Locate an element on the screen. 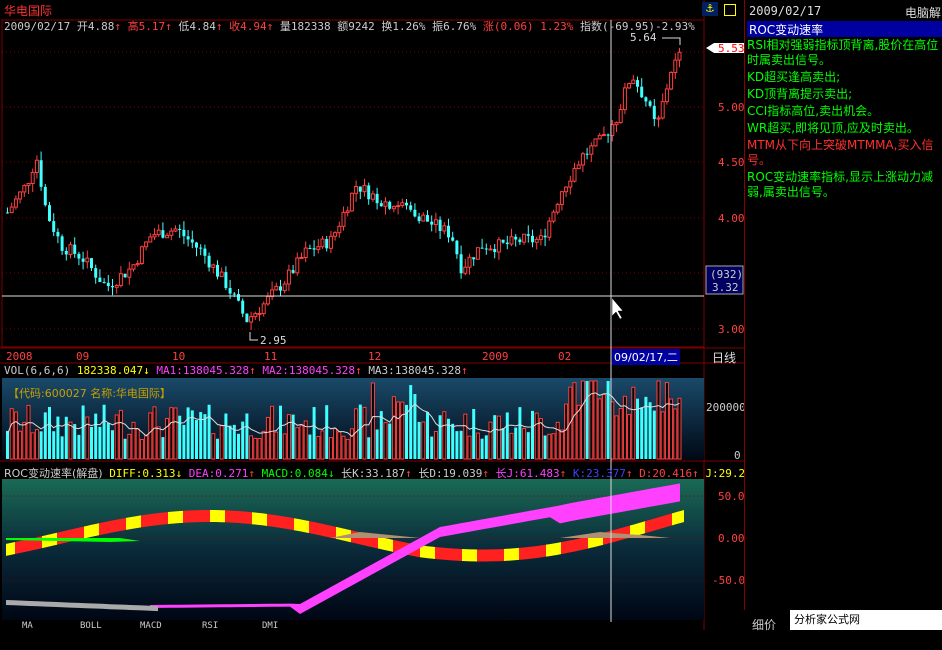 The height and width of the screenshot is (650, 942). stock-name: 华电国际 is located at coordinates (28, 11).